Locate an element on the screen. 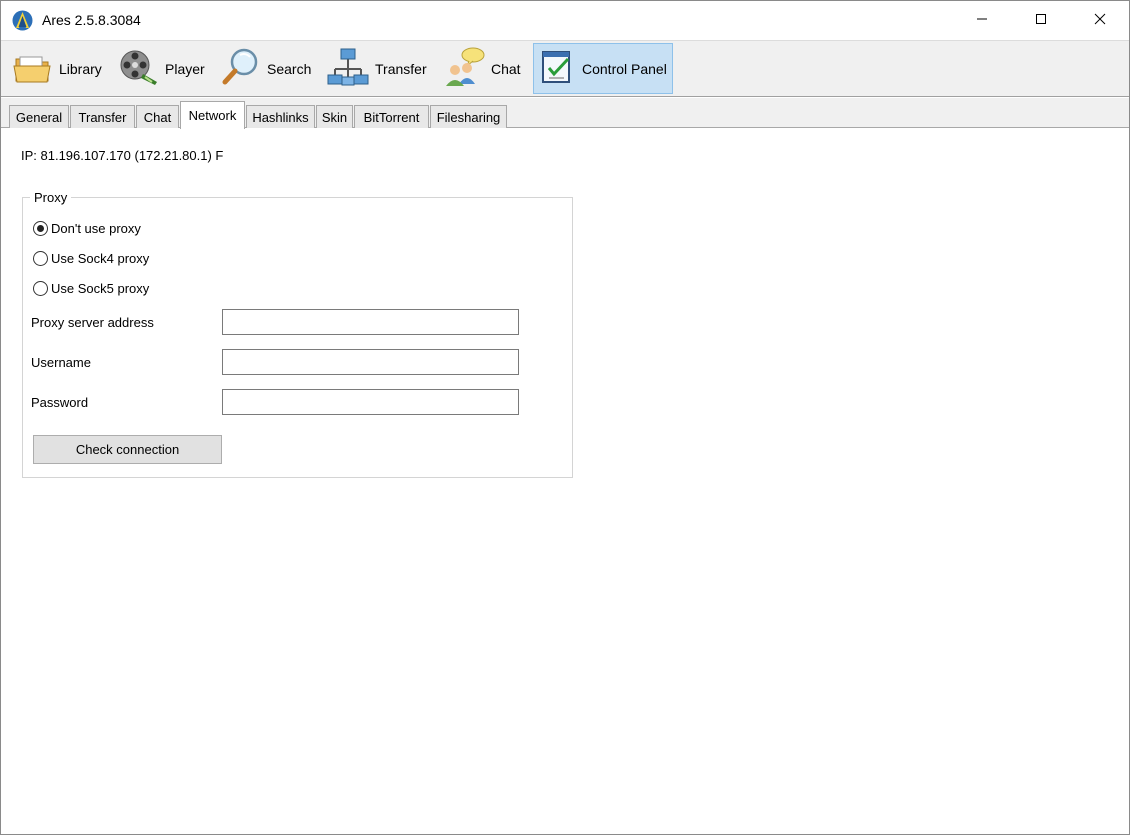  toolbar-library-button: Library is located at coordinates (57, 68).